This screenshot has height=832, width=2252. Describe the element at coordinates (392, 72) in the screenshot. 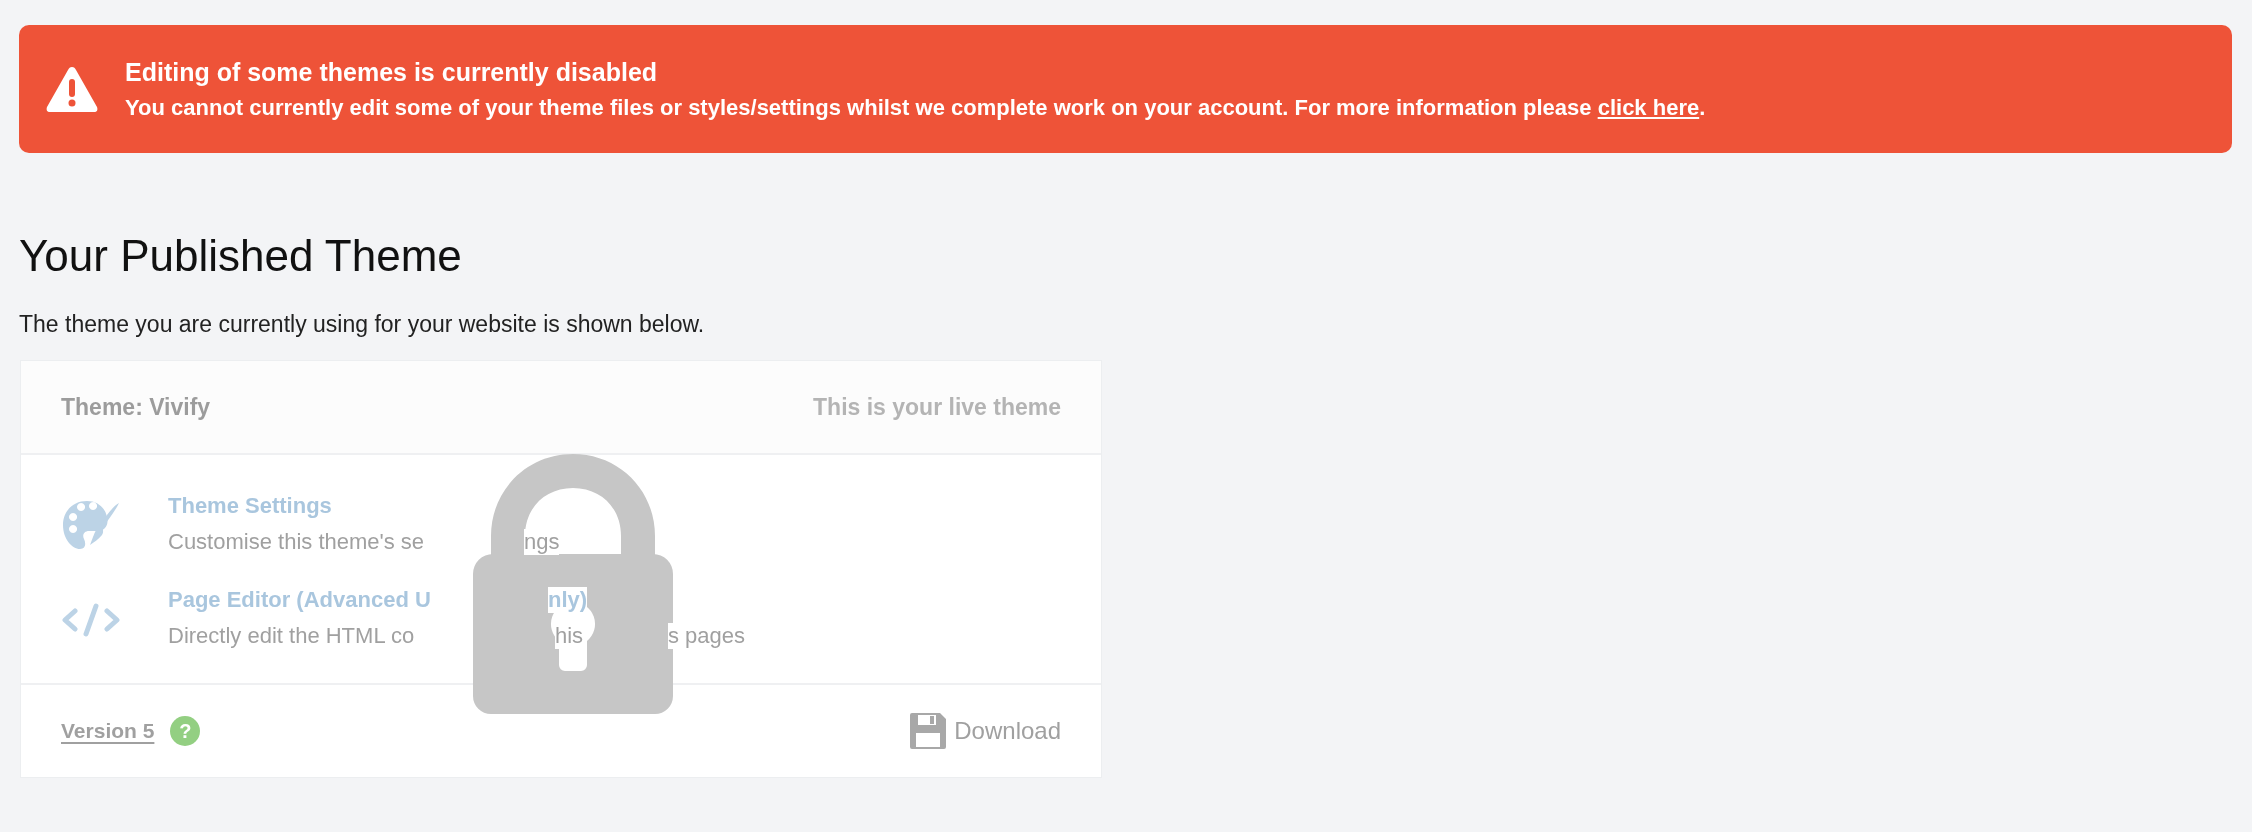

I see `alert-title: Editing of some themes is currently disabled` at that location.